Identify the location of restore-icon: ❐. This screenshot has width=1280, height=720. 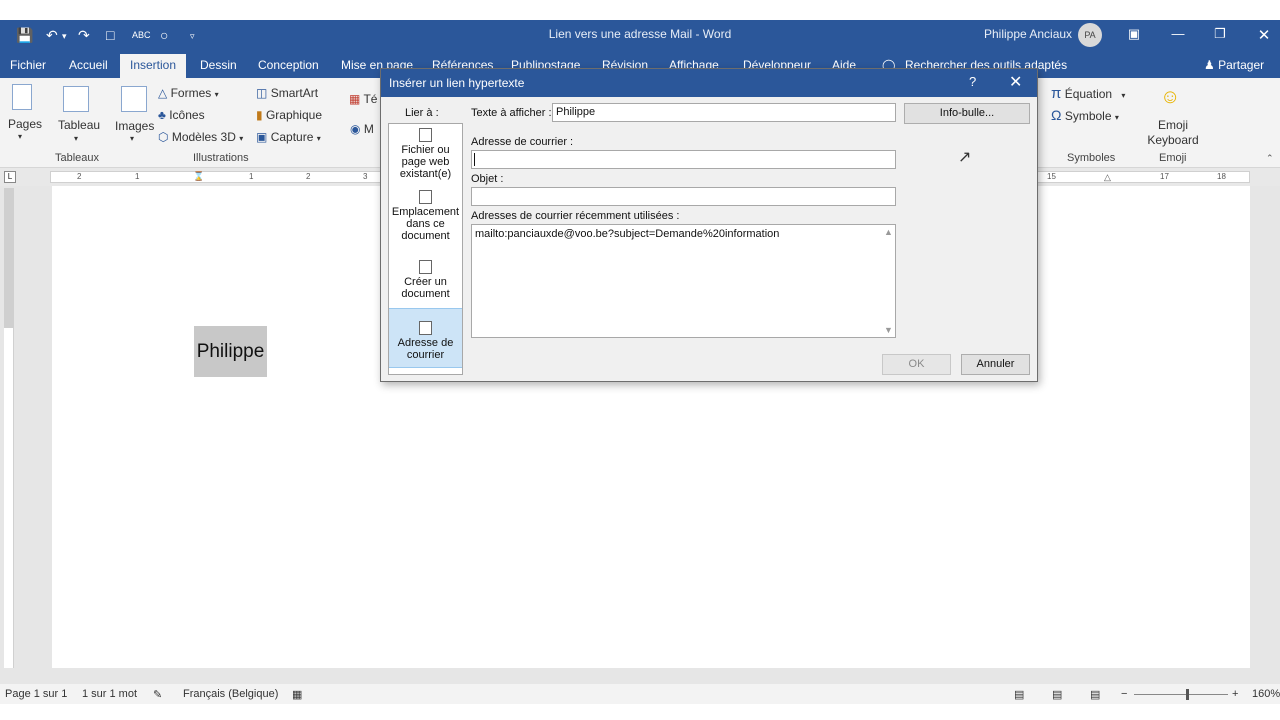
(1220, 34).